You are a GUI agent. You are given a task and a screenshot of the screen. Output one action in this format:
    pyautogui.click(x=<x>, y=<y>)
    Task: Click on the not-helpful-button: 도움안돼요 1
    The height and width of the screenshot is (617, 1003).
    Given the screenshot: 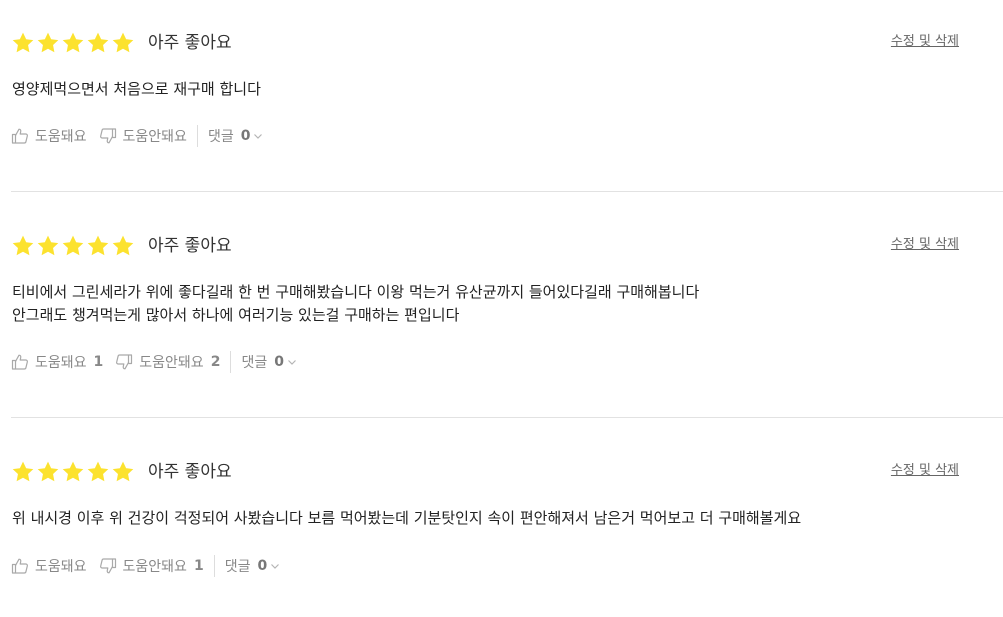 What is the action you would take?
    pyautogui.click(x=151, y=566)
    